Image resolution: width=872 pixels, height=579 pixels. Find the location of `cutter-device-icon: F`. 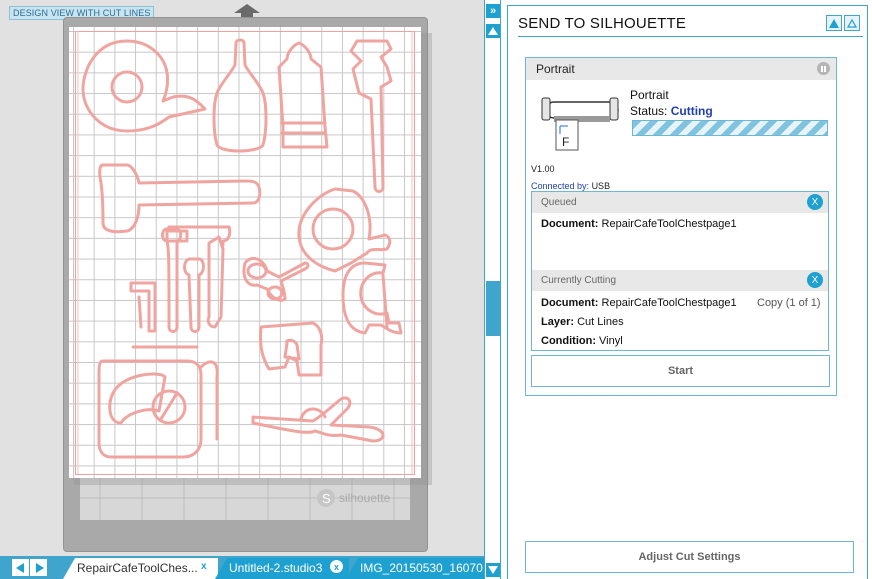

cutter-device-icon: F is located at coordinates (580, 124).